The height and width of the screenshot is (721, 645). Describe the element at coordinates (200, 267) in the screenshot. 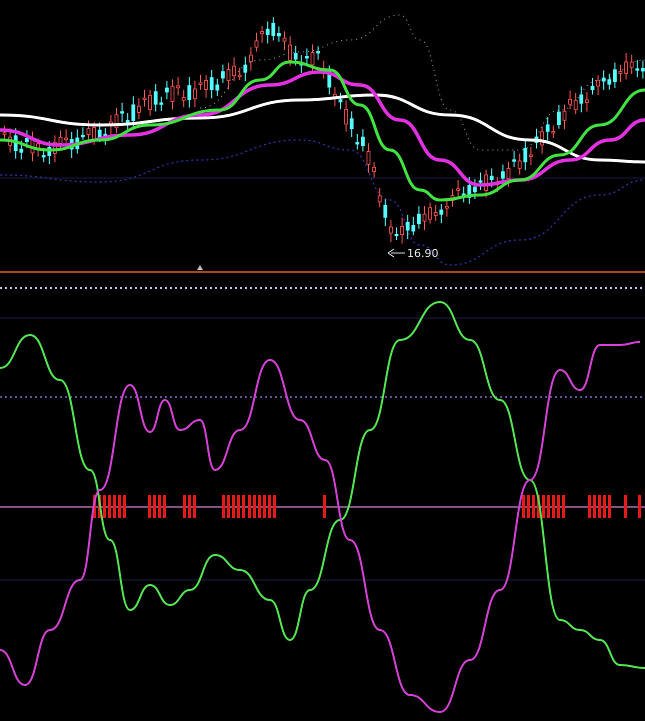

I see `triangle-marker-icon` at that location.